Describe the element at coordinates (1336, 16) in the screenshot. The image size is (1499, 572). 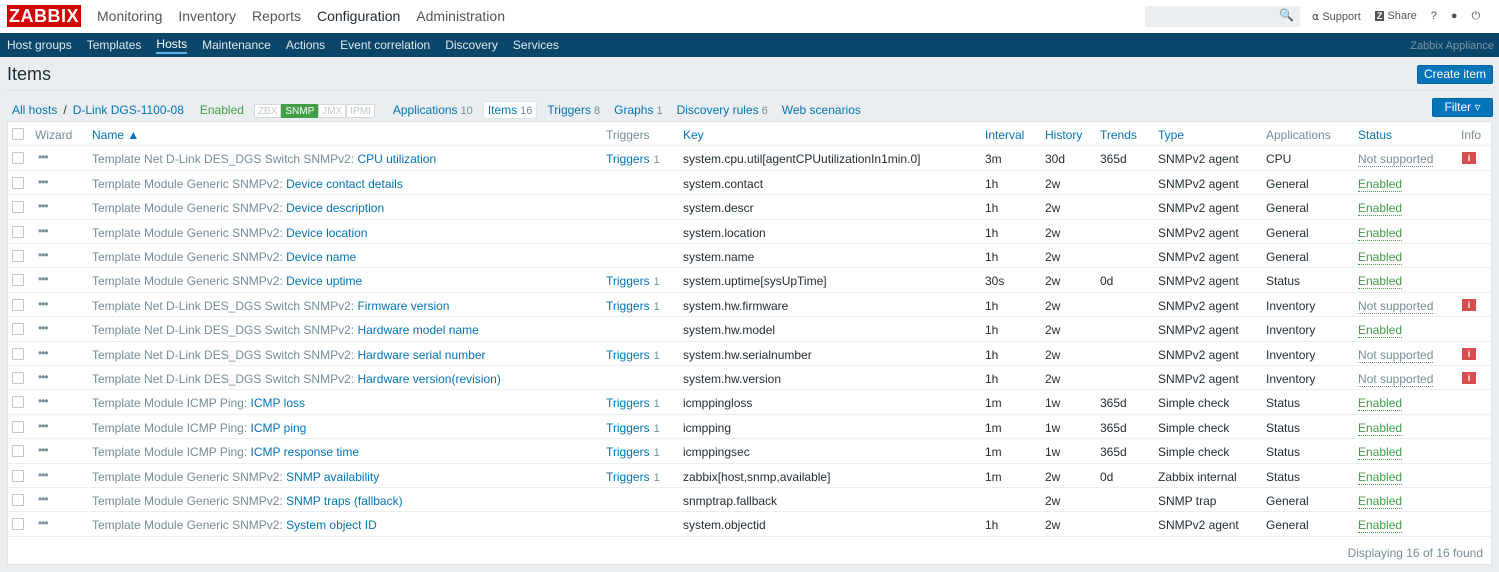
I see `support-link: ⍺ Support` at that location.